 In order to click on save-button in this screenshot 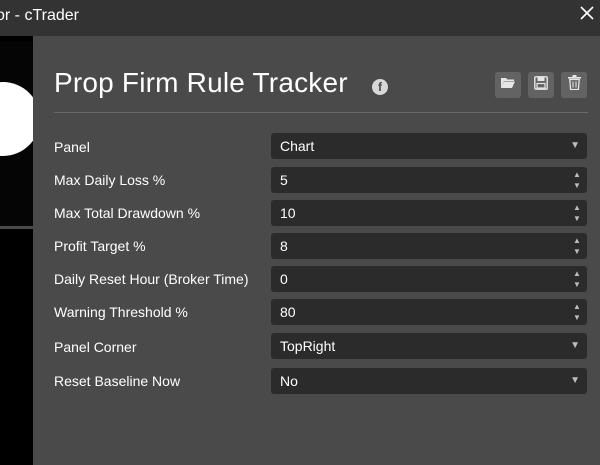, I will do `click(541, 85)`.